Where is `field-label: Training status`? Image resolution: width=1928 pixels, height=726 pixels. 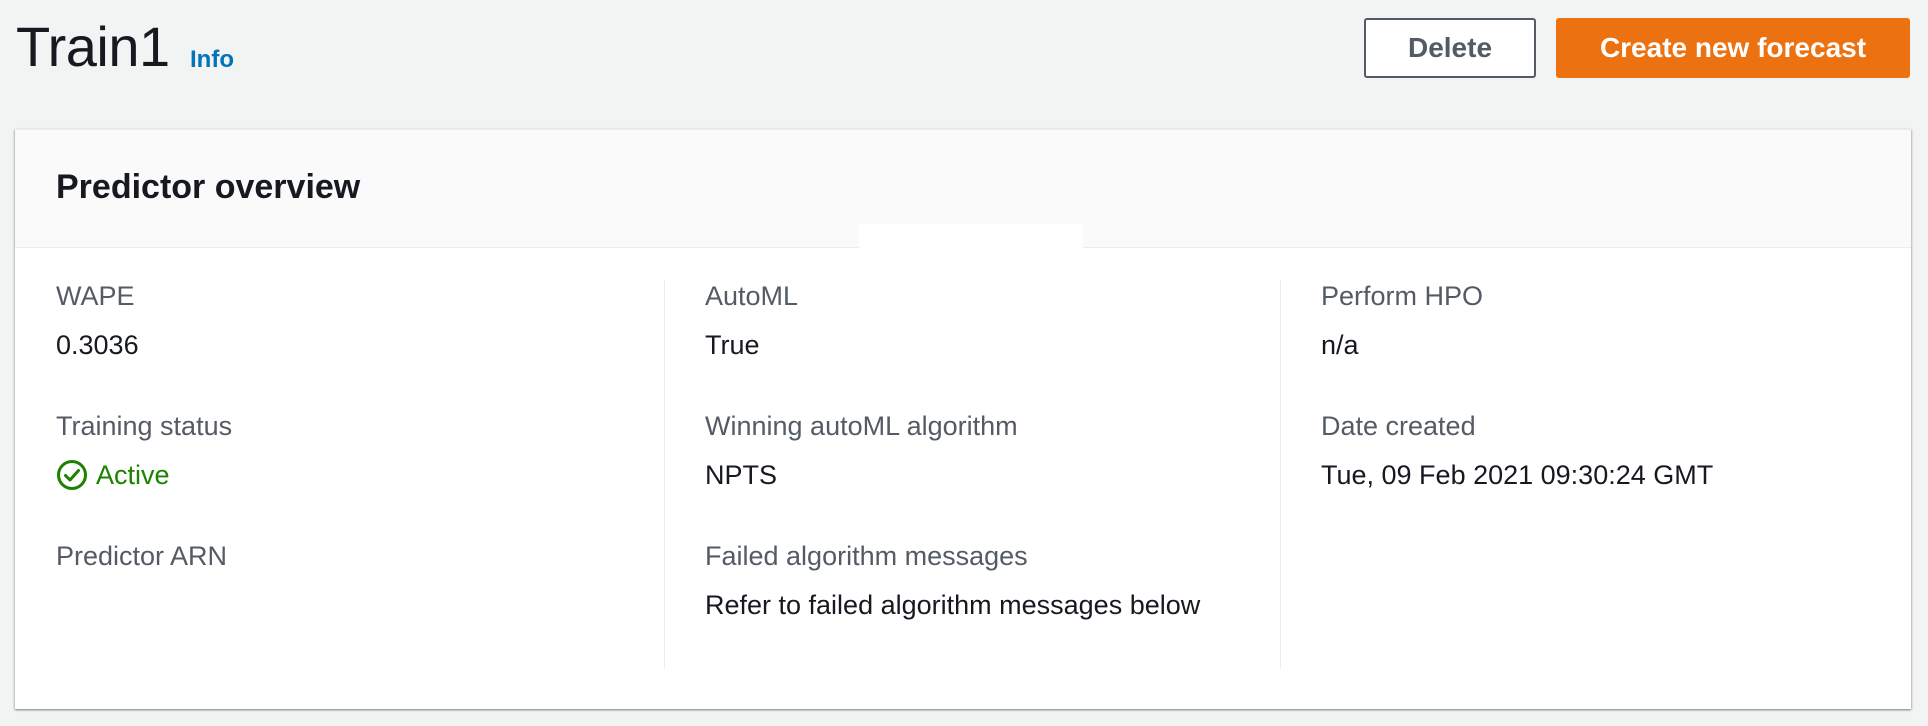
field-label: Training status is located at coordinates (144, 426).